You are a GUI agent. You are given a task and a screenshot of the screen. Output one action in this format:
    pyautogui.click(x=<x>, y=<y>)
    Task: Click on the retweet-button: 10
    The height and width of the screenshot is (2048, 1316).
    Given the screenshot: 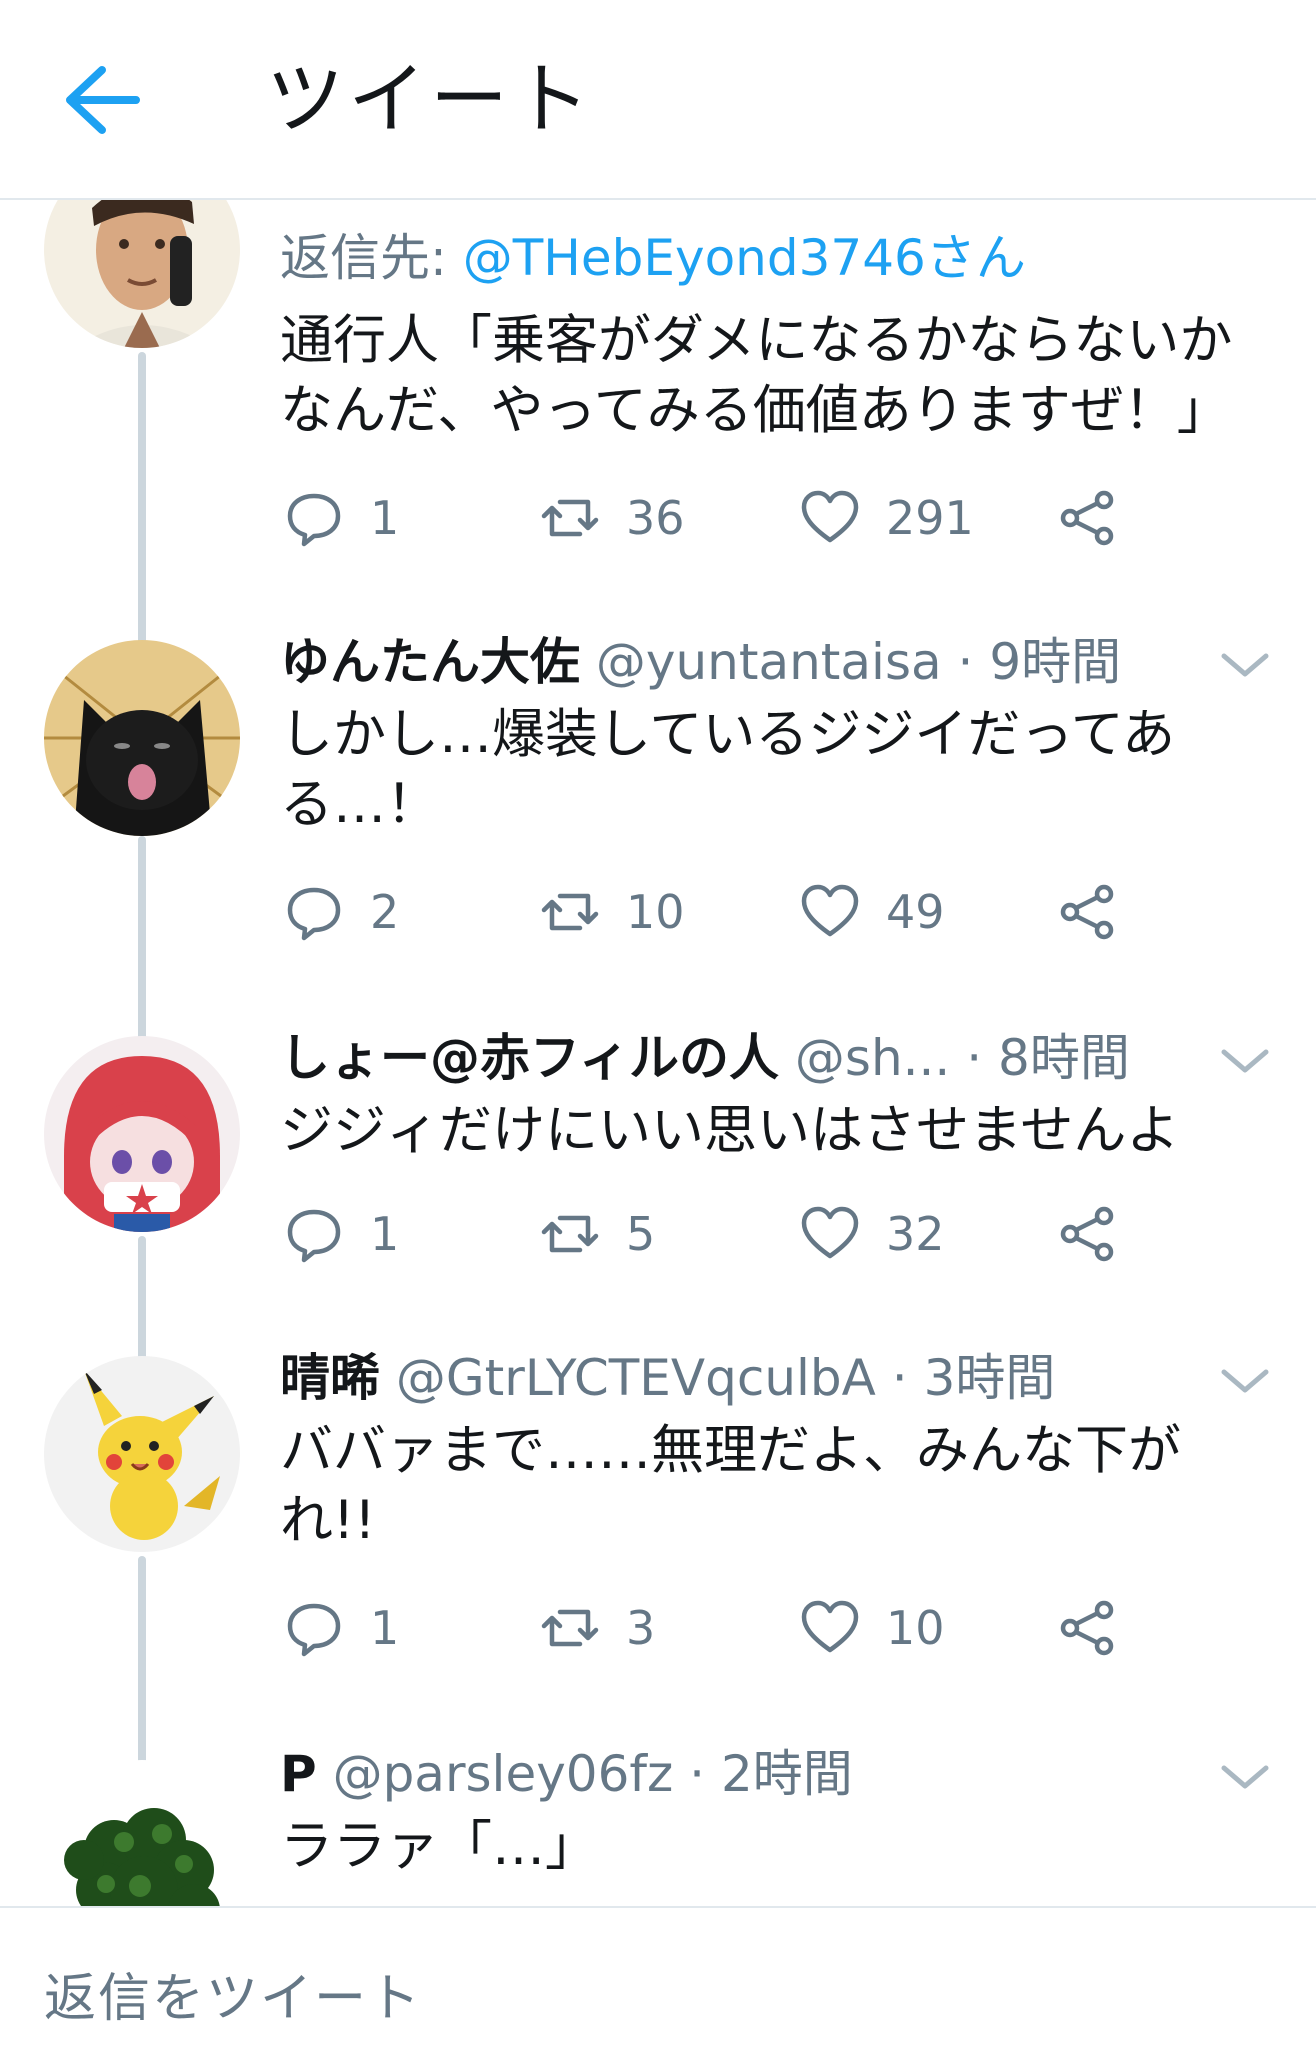 What is the action you would take?
    pyautogui.click(x=612, y=912)
    